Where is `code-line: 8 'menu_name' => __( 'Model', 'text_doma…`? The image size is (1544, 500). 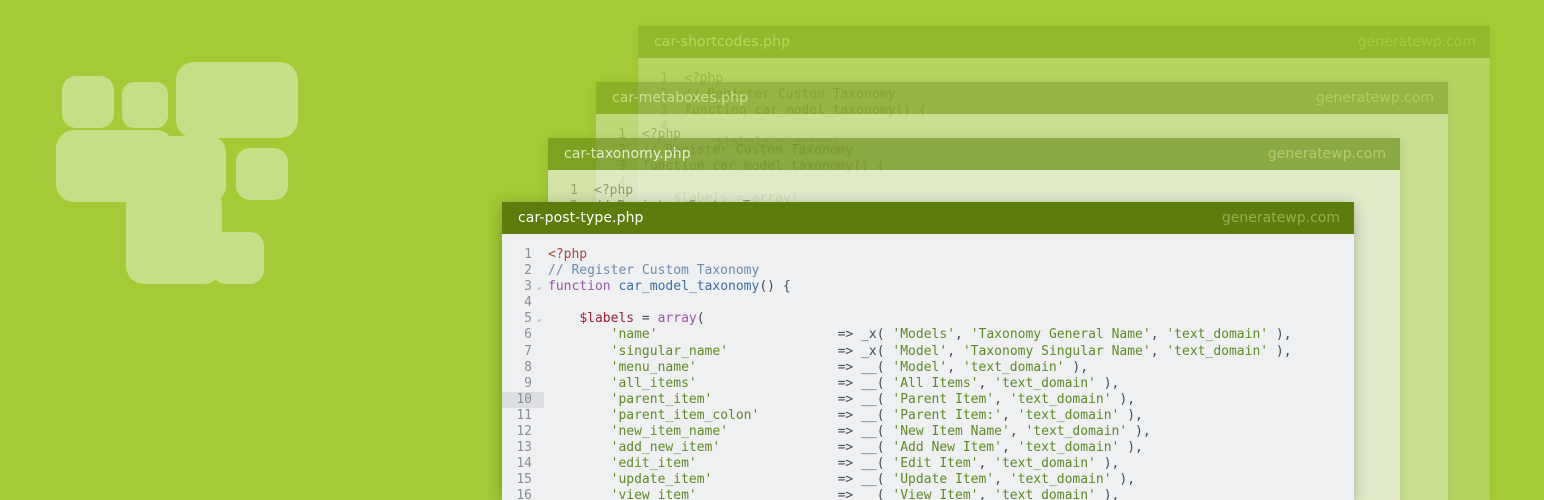 code-line: 8 'menu_name' => __( 'Model', 'text_doma… is located at coordinates (928, 368).